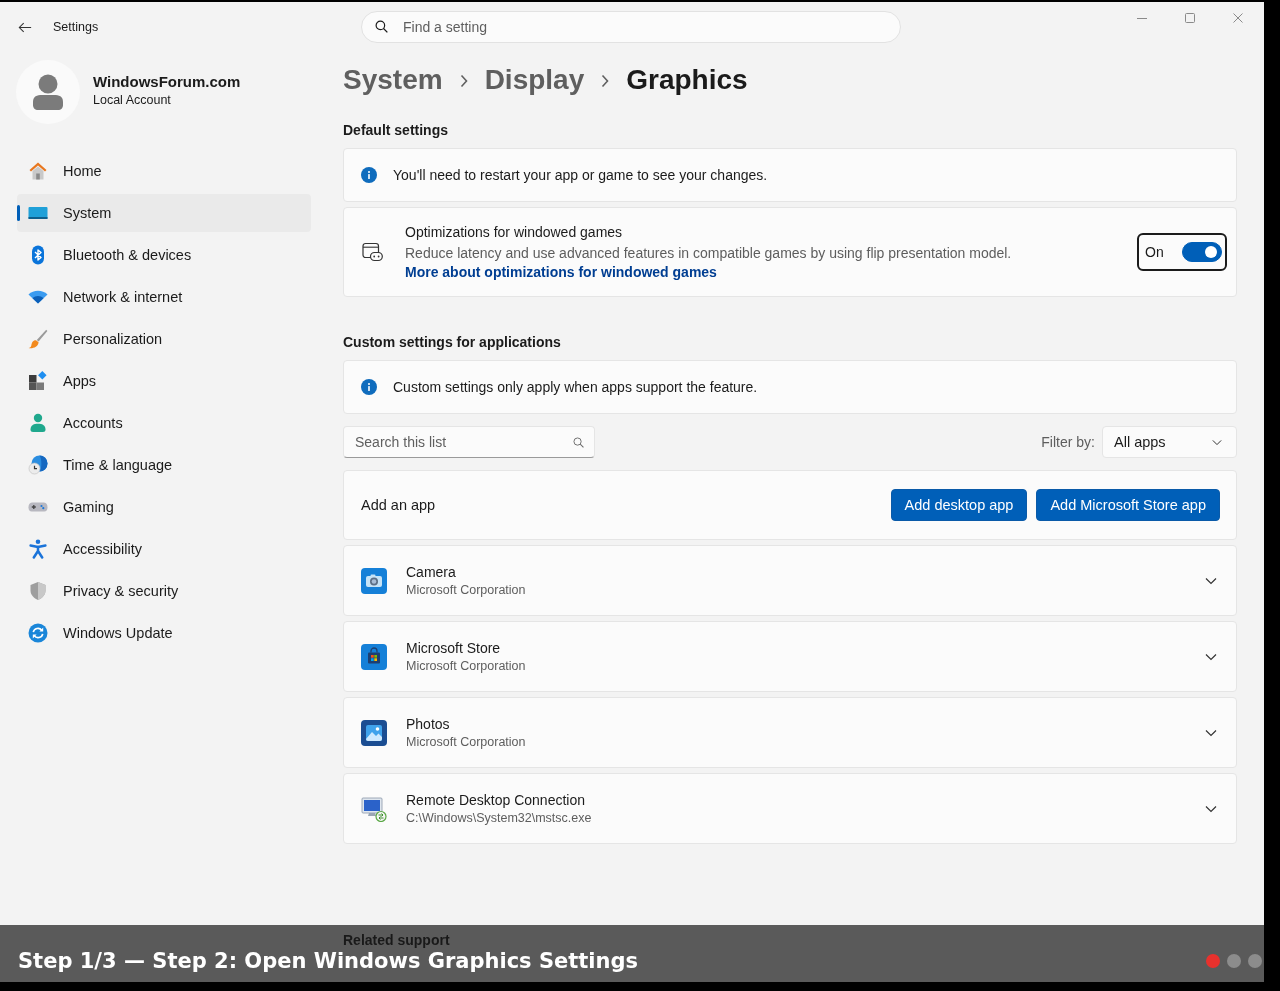 Image resolution: width=1280 pixels, height=991 pixels. What do you see at coordinates (1128, 505) in the screenshot?
I see `add-app-button: Add Microsoft Store app` at bounding box center [1128, 505].